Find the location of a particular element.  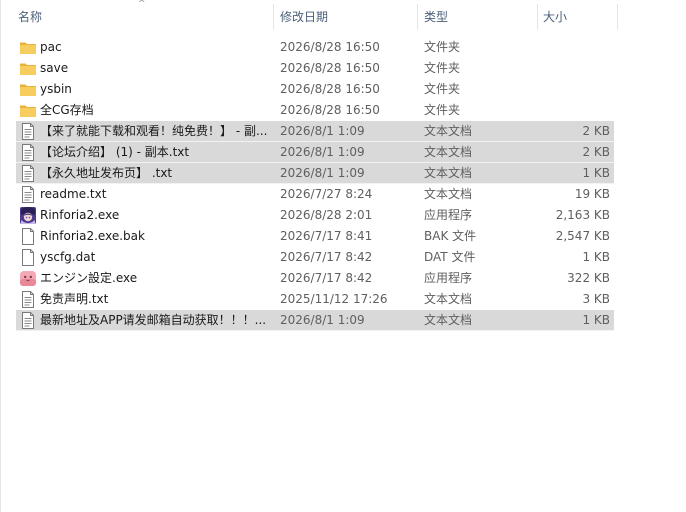

file-row: pac 2026/8/28 16:50 文件夹 is located at coordinates (315, 47).